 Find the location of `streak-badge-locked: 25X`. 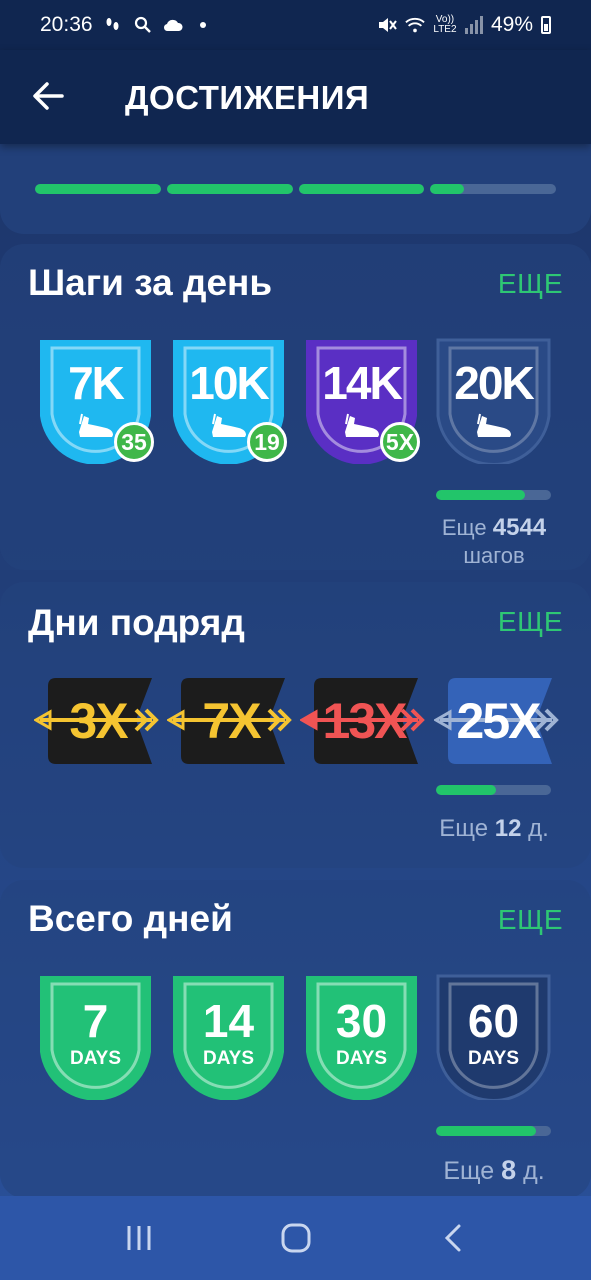

streak-badge-locked: 25X is located at coordinates (497, 721).